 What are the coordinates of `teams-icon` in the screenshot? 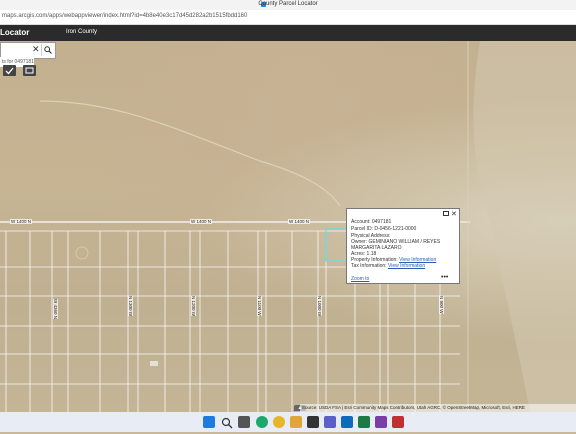 It's located at (330, 422).